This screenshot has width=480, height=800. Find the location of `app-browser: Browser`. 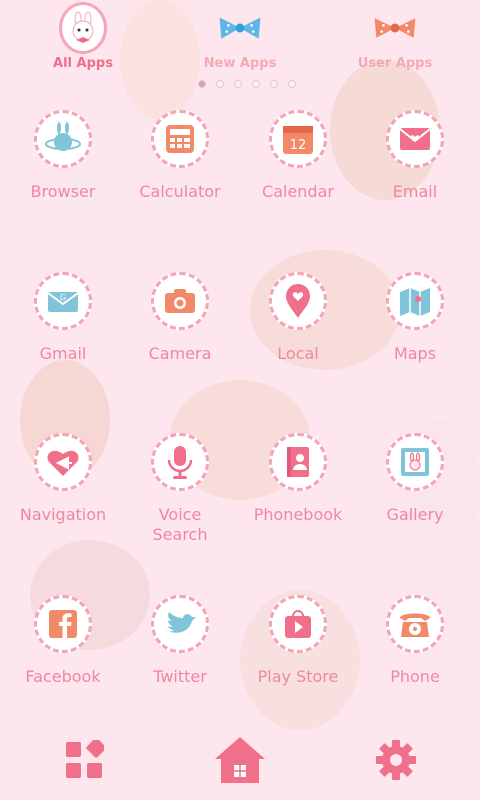

app-browser: Browser is located at coordinates (63, 156).